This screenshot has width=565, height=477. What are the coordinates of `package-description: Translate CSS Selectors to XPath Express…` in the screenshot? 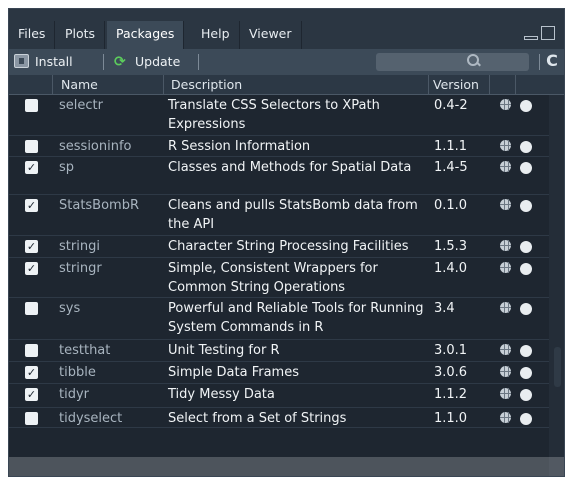 It's located at (274, 115).